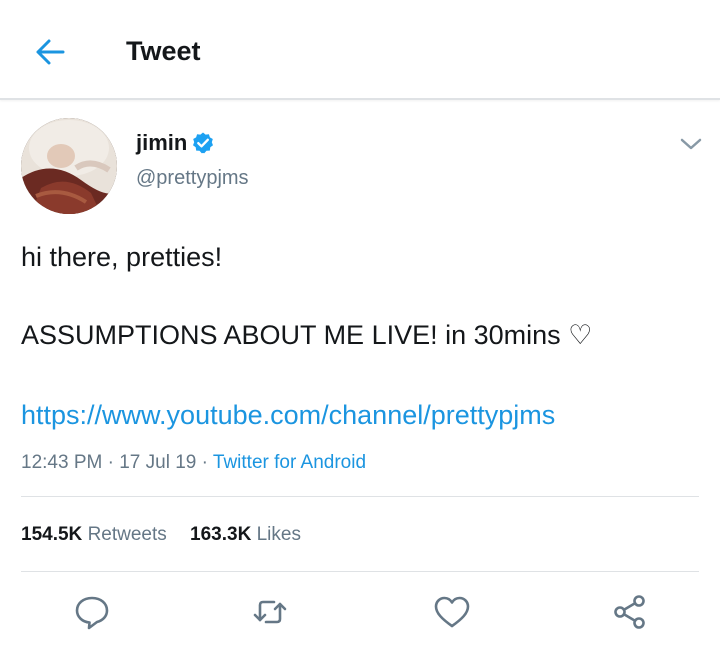 The height and width of the screenshot is (659, 720). Describe the element at coordinates (452, 612) in the screenshot. I see `like-icon` at that location.